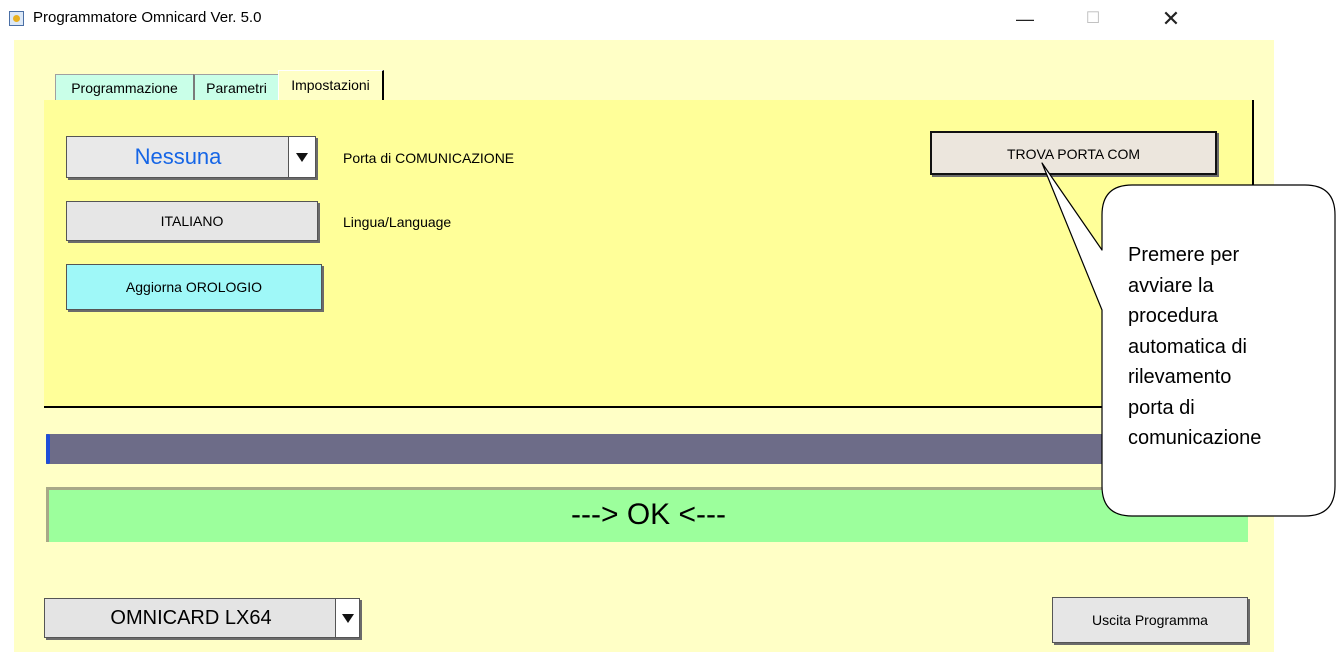 Image resolution: width=1336 pixels, height=663 pixels. I want to click on callout-line: porta di, so click(1161, 407).